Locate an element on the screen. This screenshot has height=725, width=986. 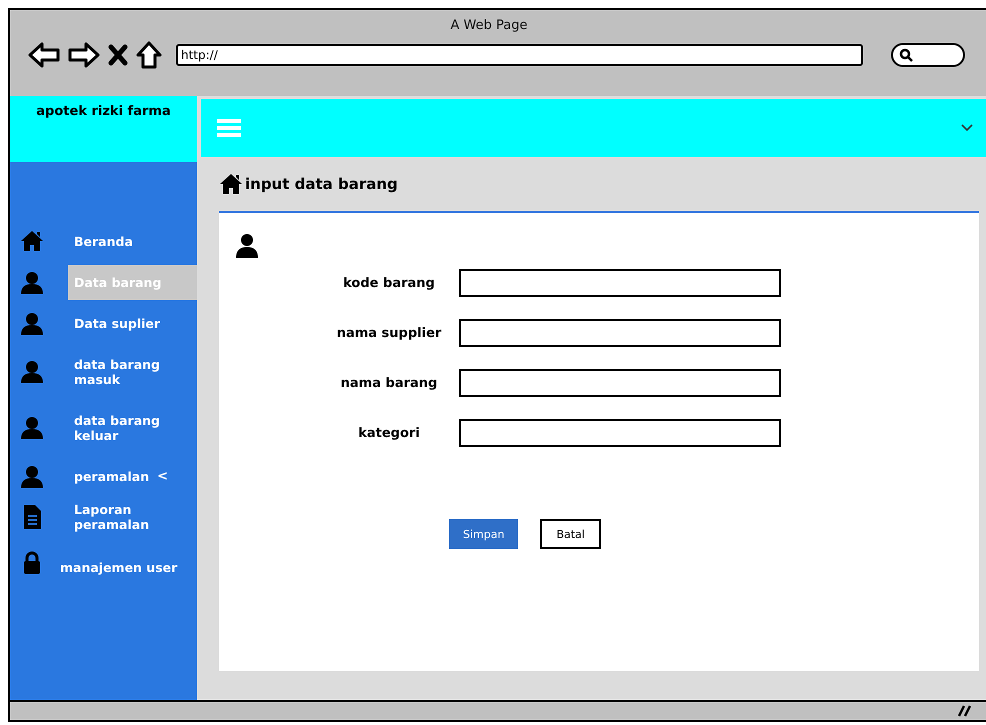
sidebar-item: data barang keluar is located at coordinates (127, 428).